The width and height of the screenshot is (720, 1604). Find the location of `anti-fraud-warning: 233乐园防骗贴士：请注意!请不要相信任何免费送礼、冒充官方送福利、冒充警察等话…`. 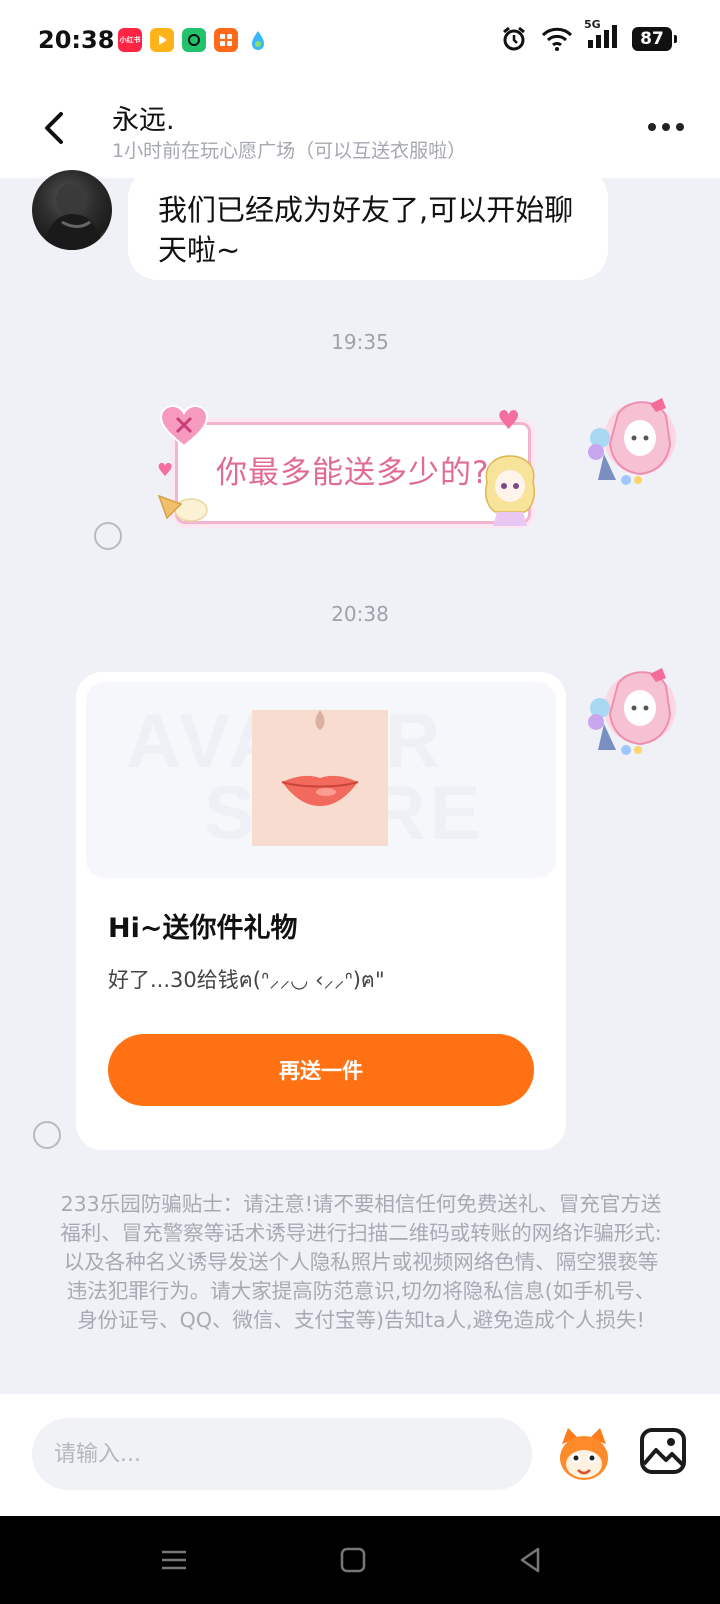

anti-fraud-warning: 233乐园防骗贴士：请注意!请不要相信任何免费送礼、冒充官方送福利、冒充警察等话… is located at coordinates (361, 1262).